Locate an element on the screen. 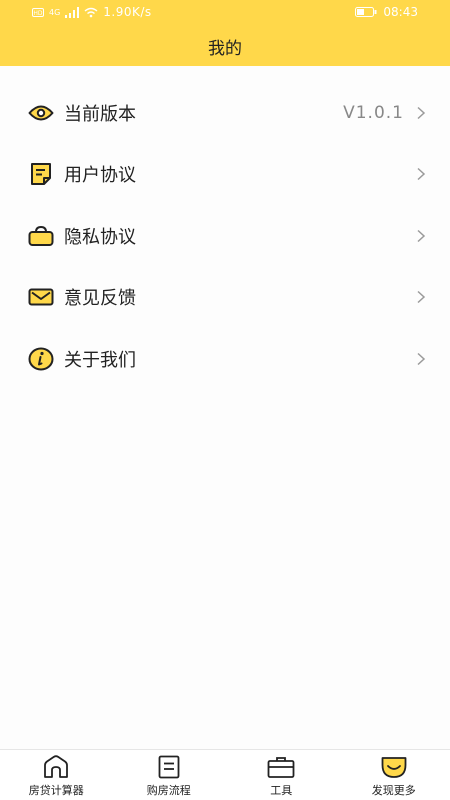 The image size is (450, 800). app-header: HD 4G 1.90K/s 08:43 我的 is located at coordinates (225, 33).